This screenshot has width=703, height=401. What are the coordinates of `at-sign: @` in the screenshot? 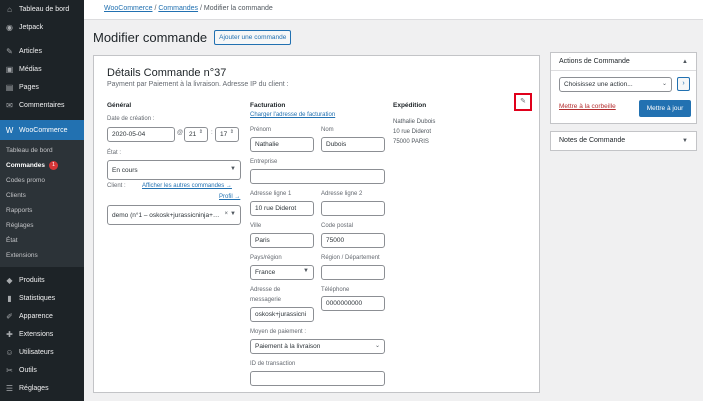 It's located at (180, 133).